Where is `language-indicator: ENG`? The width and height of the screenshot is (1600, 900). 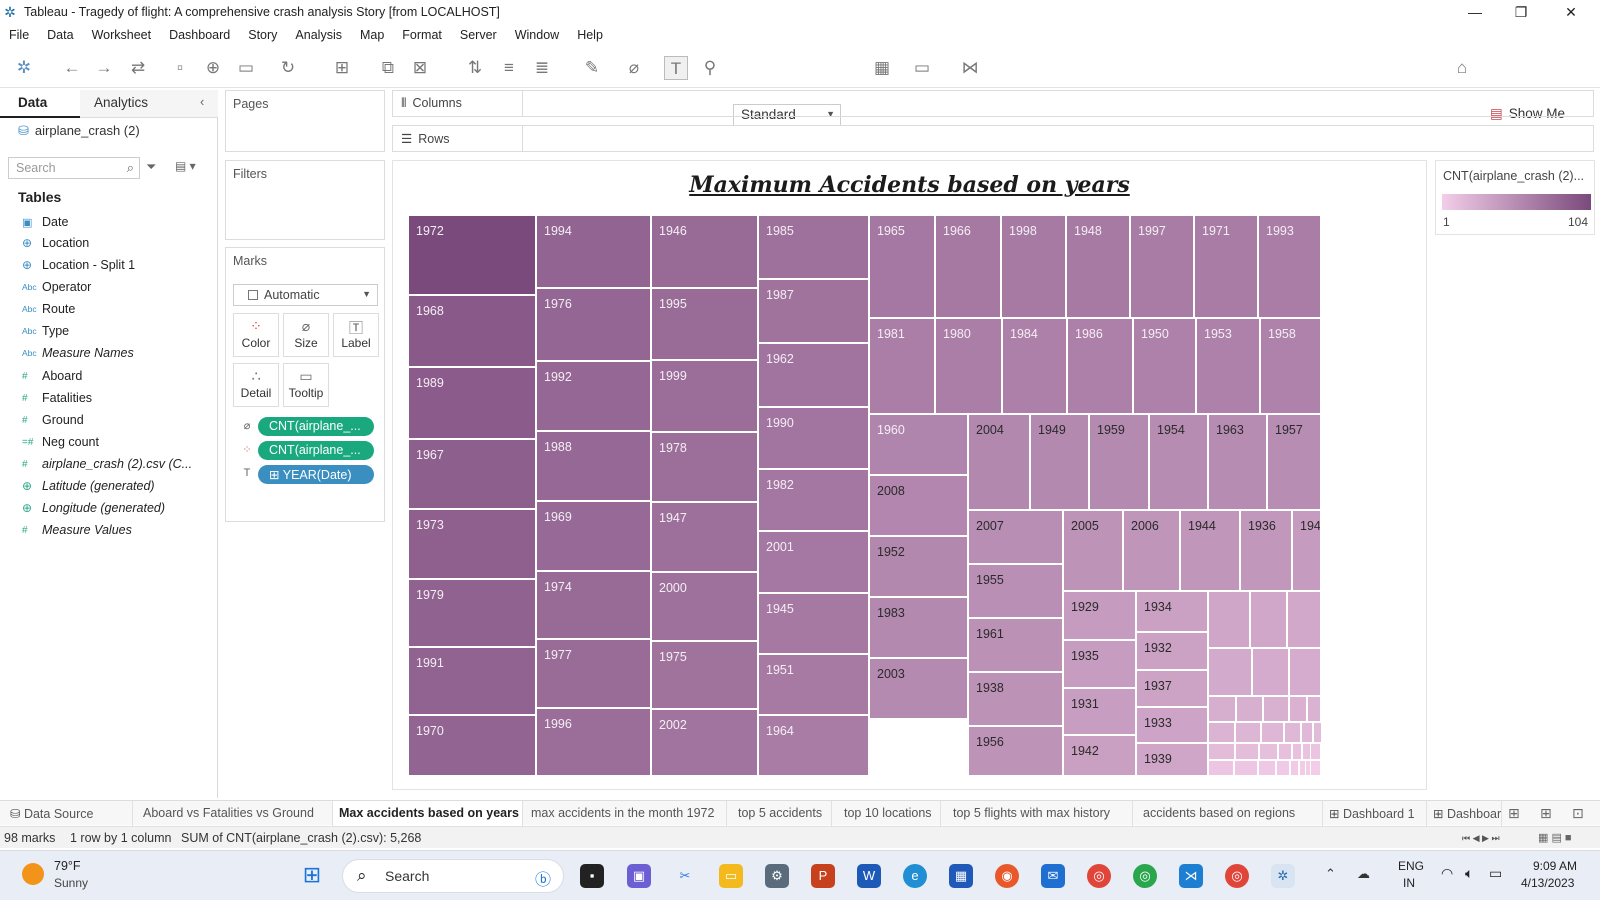 language-indicator: ENG is located at coordinates (1411, 866).